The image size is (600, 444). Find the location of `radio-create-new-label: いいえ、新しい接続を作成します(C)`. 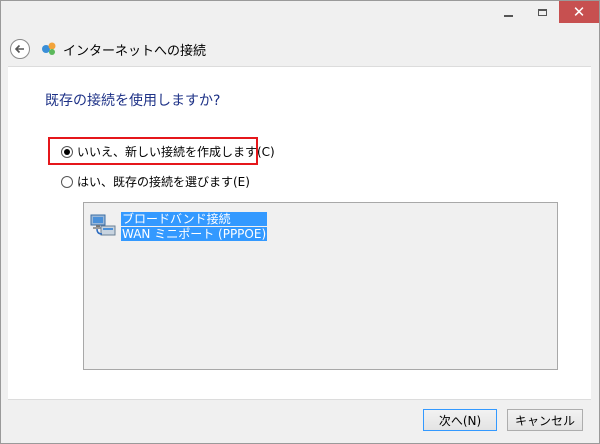

radio-create-new-label: いいえ、新しい接続を作成します(C) is located at coordinates (176, 152).